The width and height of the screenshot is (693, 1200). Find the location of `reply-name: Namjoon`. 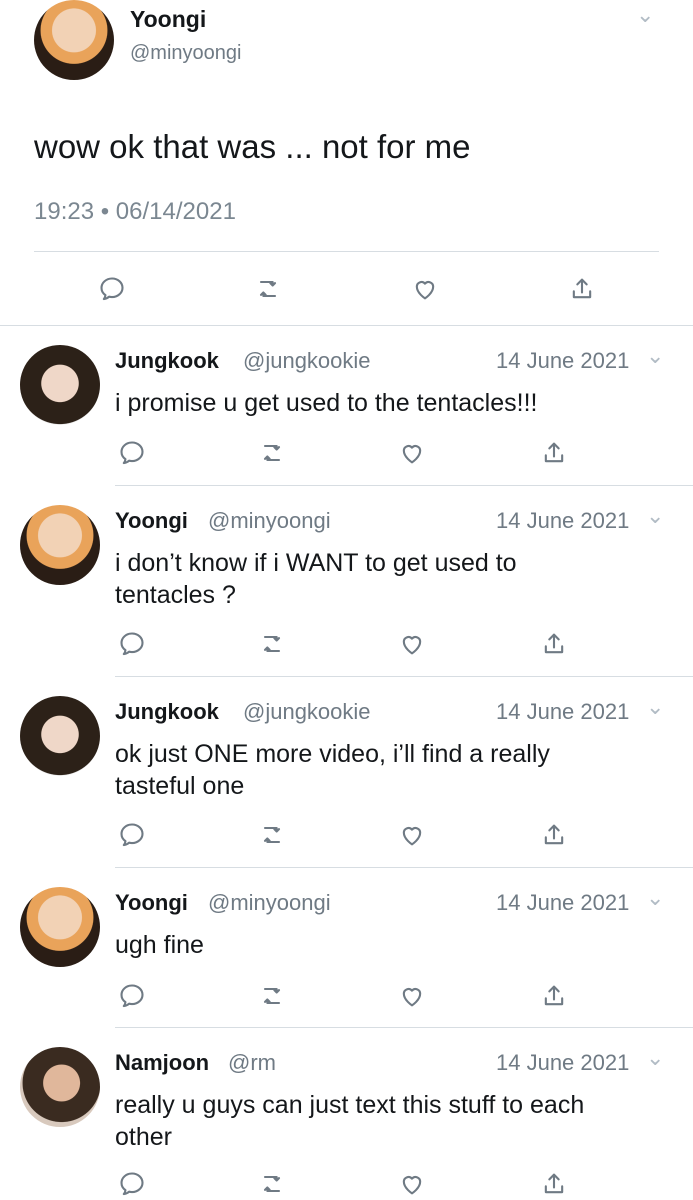

reply-name: Namjoon is located at coordinates (162, 1063).